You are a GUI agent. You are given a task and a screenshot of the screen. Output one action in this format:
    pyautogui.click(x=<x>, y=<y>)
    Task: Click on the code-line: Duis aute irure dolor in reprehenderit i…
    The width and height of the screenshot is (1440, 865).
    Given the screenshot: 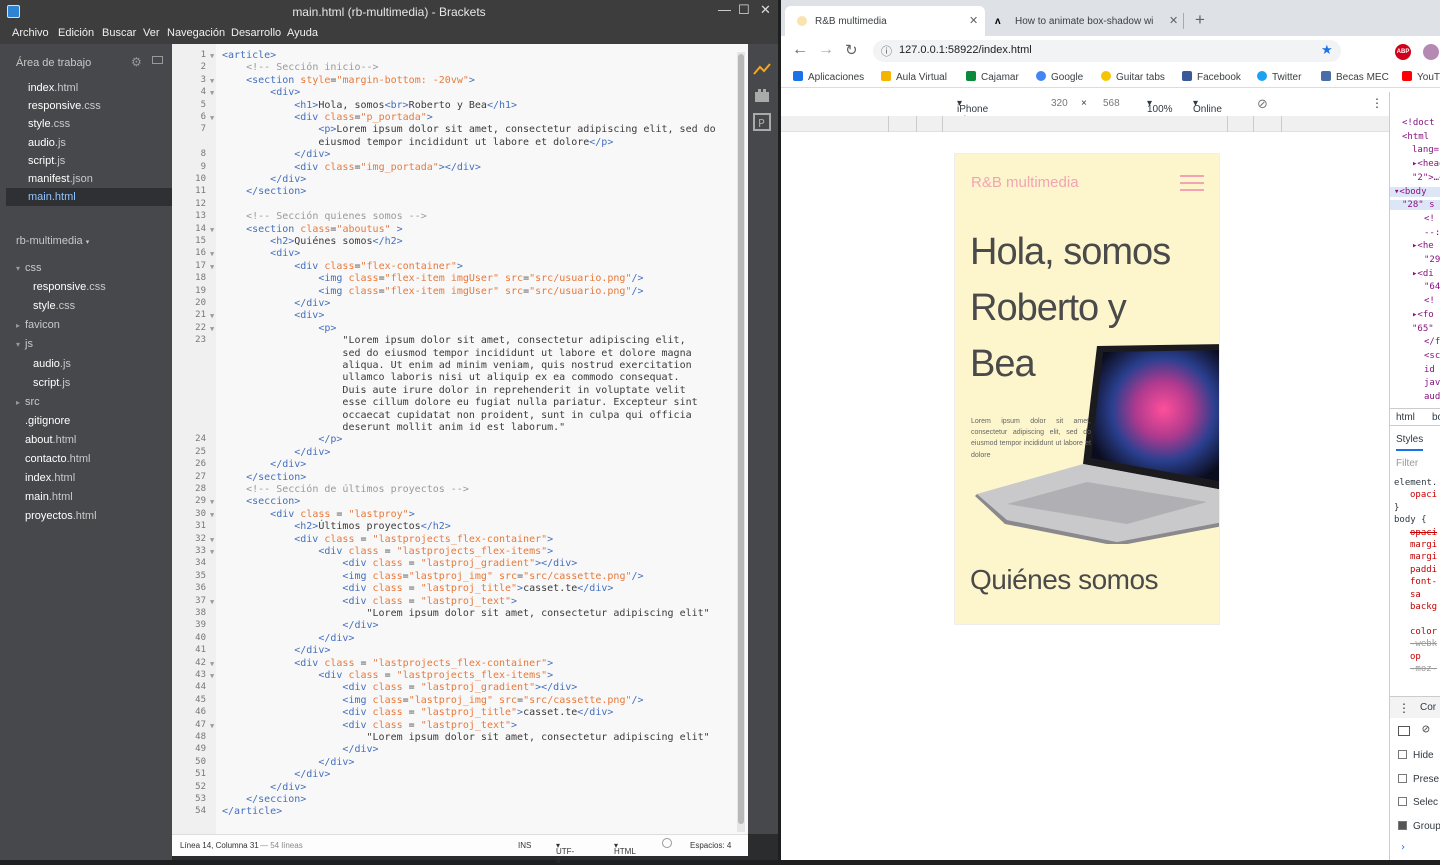 What is the action you would take?
    pyautogui.click(x=453, y=390)
    